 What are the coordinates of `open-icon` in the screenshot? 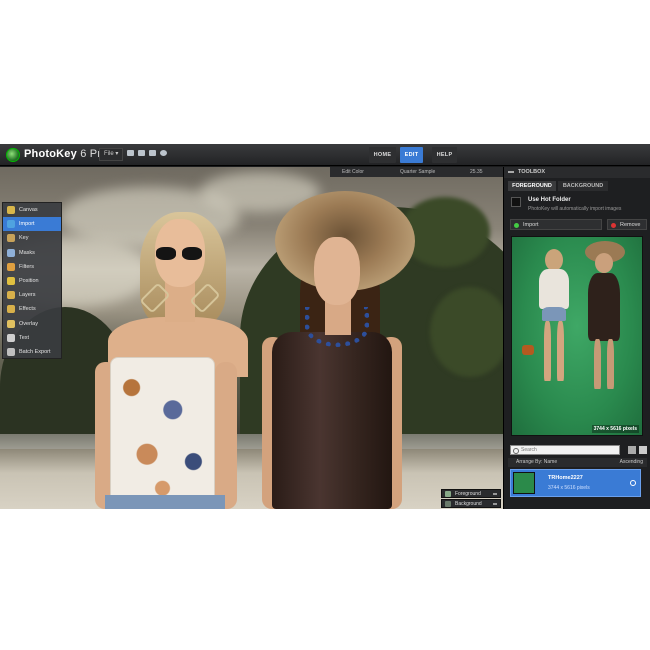 It's located at (141, 153).